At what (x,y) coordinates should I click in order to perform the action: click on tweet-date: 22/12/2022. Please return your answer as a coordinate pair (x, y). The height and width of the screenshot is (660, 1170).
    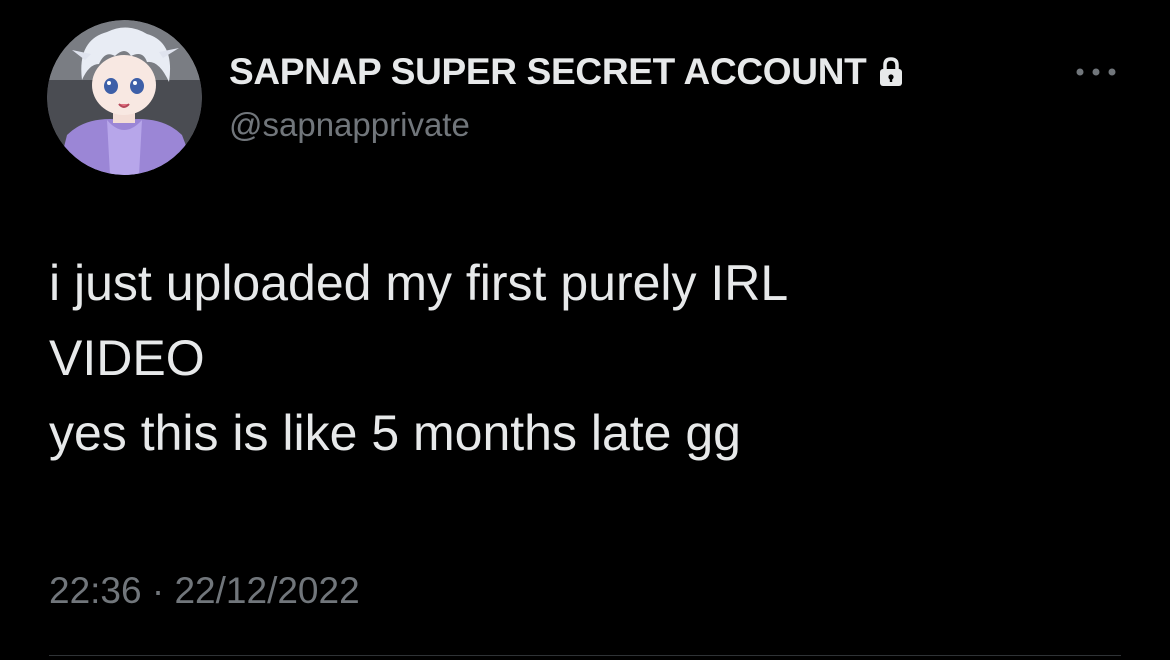
    Looking at the image, I should click on (266, 590).